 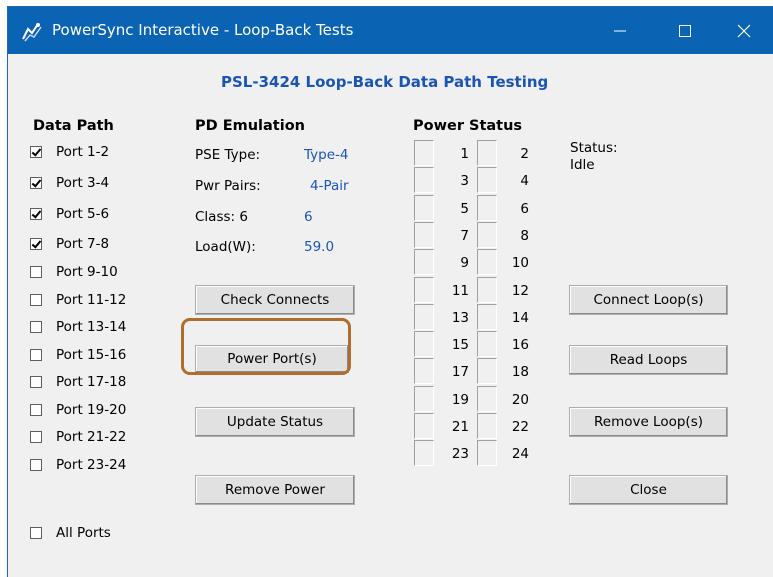 I want to click on port-number: 11, so click(x=460, y=291).